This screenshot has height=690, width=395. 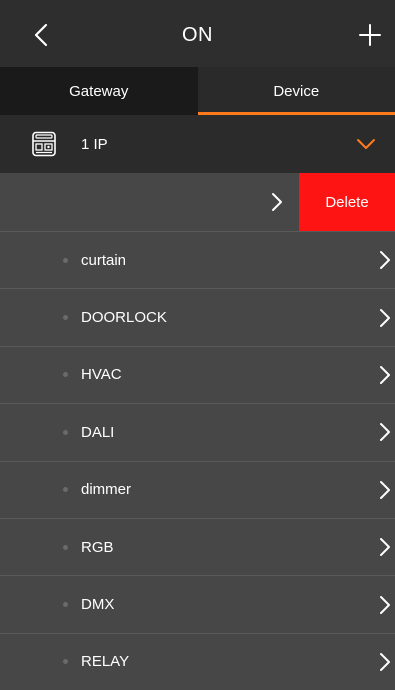 I want to click on list-item-dmx: DMX, so click(x=197, y=603).